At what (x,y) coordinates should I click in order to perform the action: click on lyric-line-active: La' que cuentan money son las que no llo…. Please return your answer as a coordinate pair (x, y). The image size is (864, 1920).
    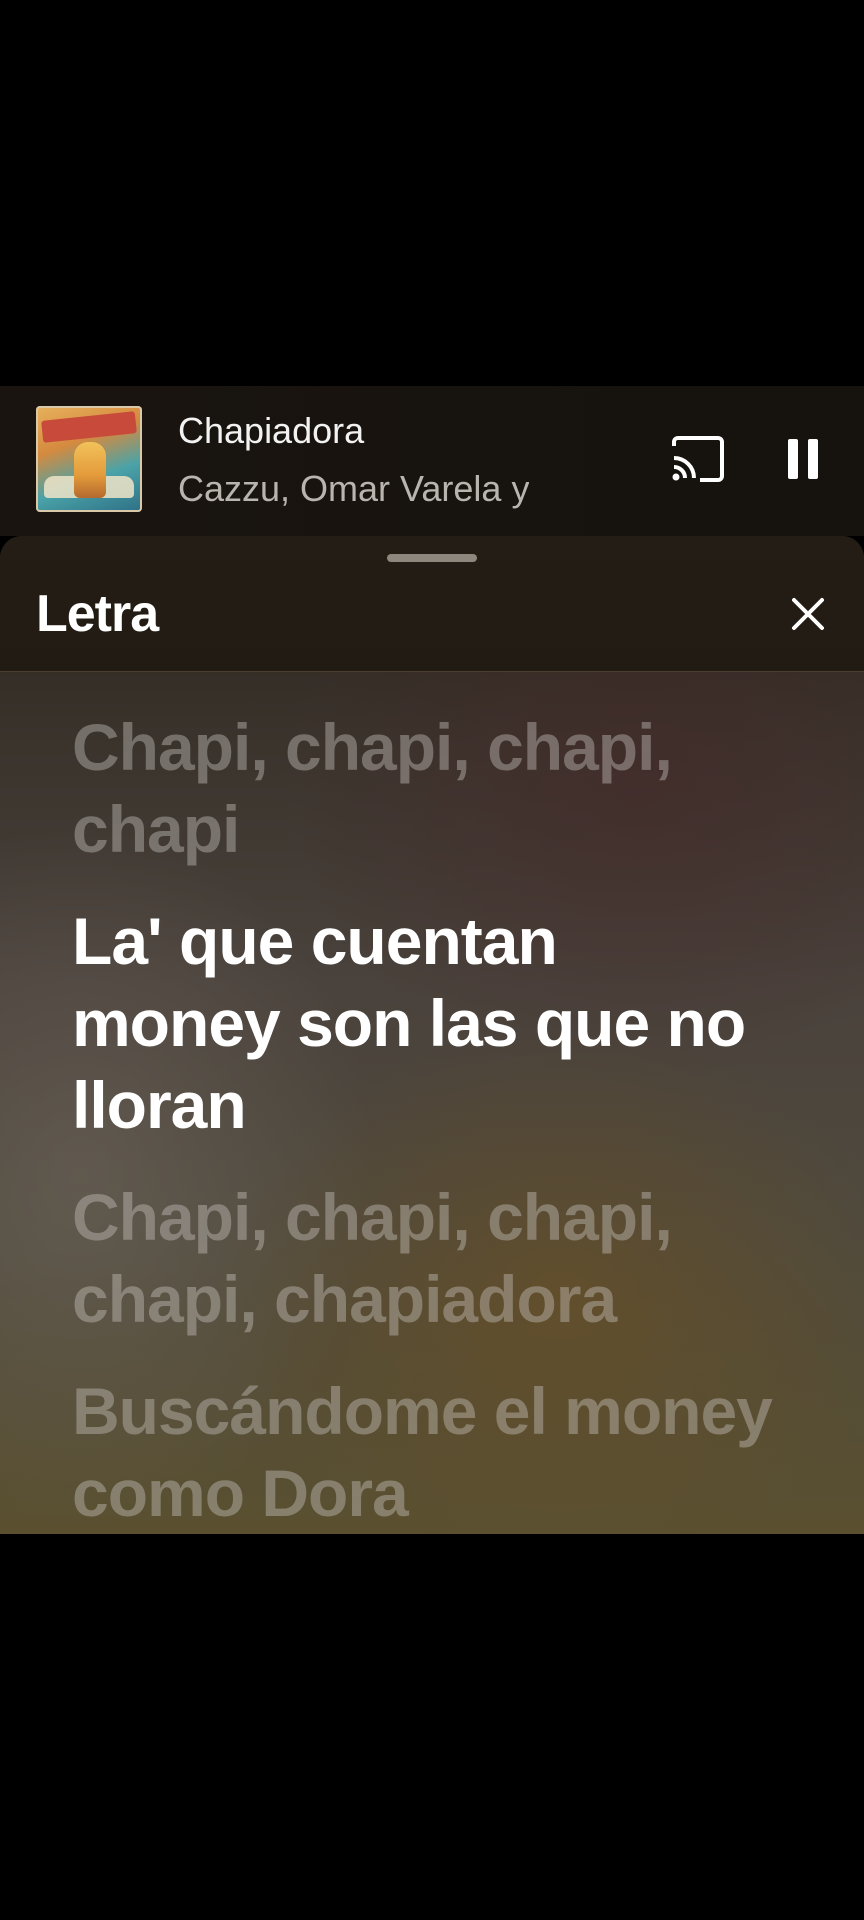
    Looking at the image, I should click on (422, 1023).